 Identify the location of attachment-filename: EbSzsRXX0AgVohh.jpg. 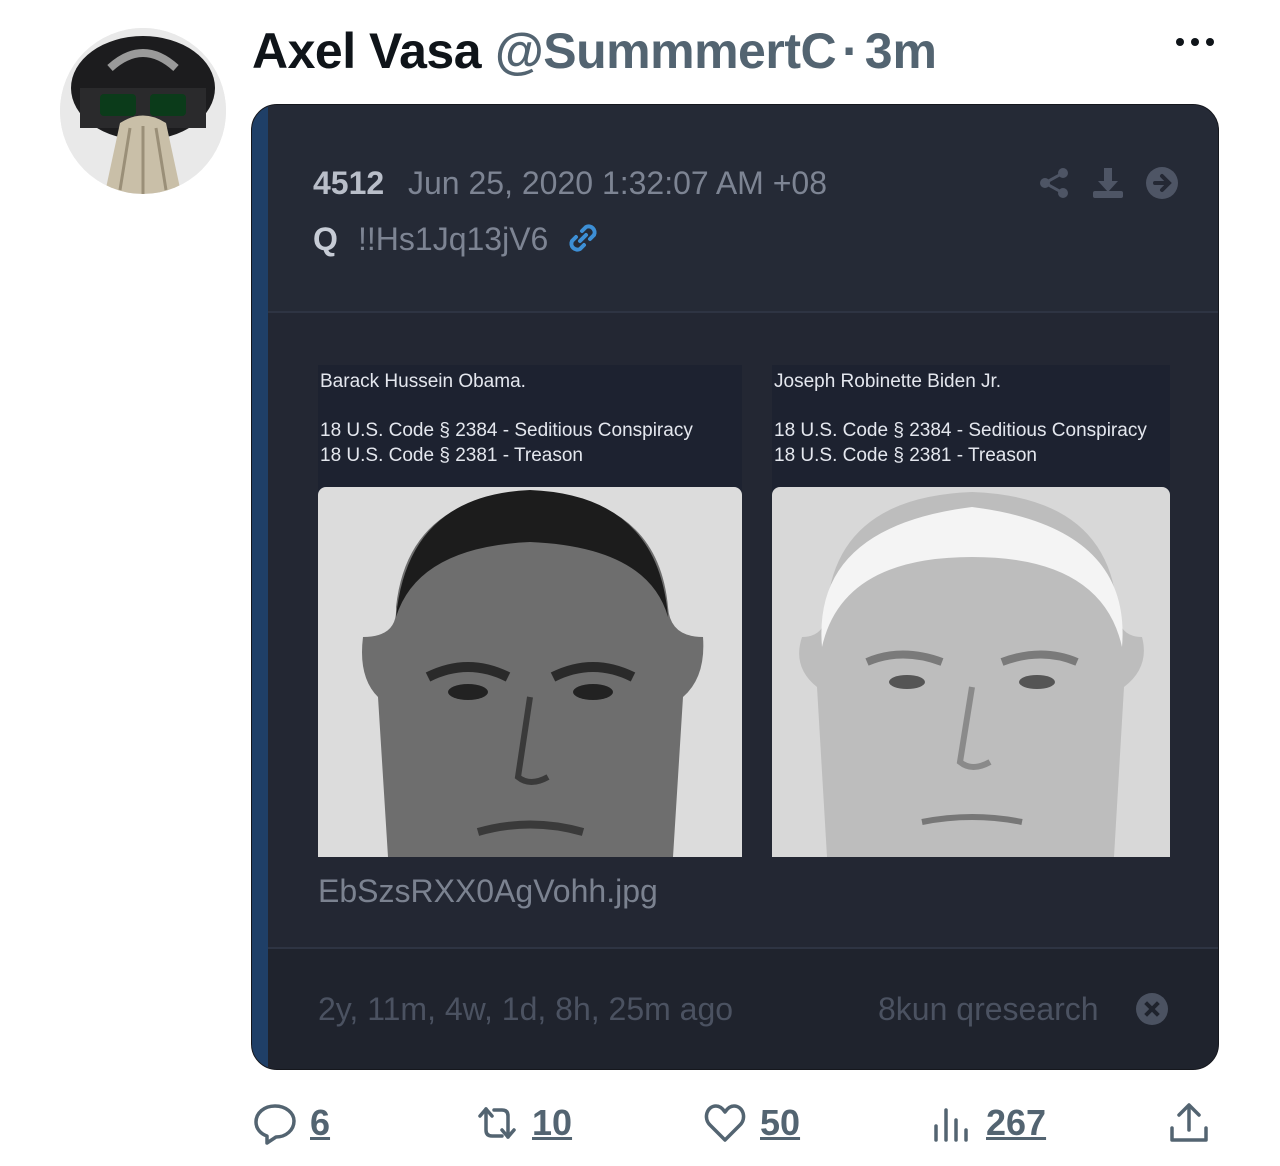
(488, 891).